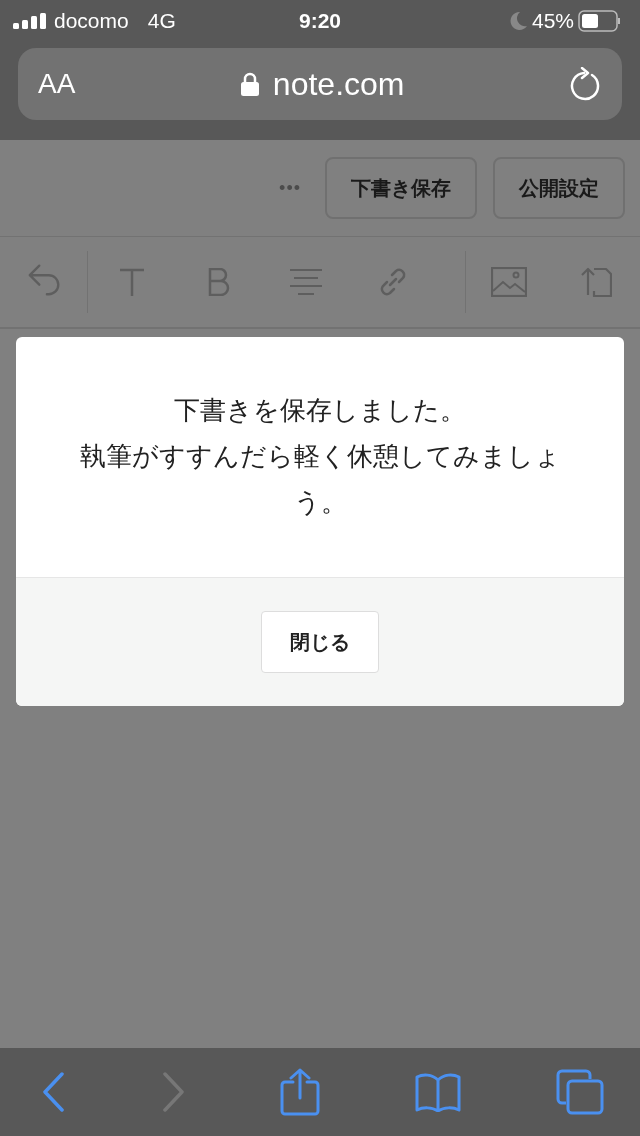  What do you see at coordinates (600, 21) in the screenshot?
I see `battery-icon` at bounding box center [600, 21].